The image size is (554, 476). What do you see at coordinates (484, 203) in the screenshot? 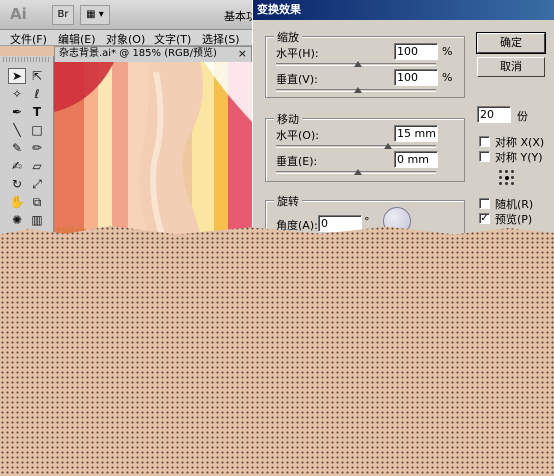
I see `random-checkbox` at bounding box center [484, 203].